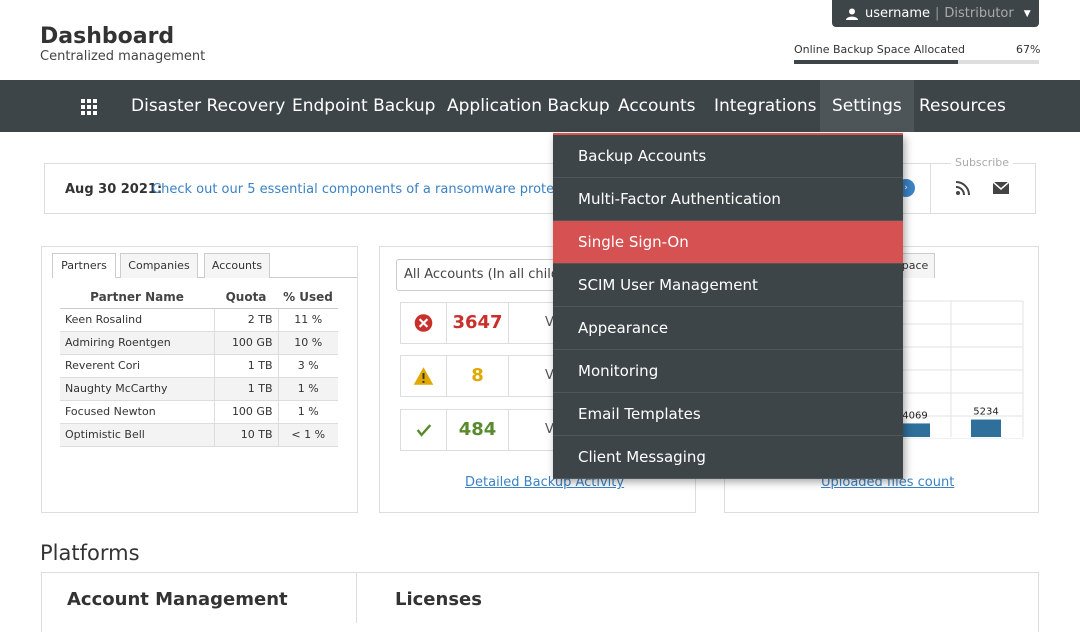  I want to click on licenses-card-title: Licenses, so click(438, 599).